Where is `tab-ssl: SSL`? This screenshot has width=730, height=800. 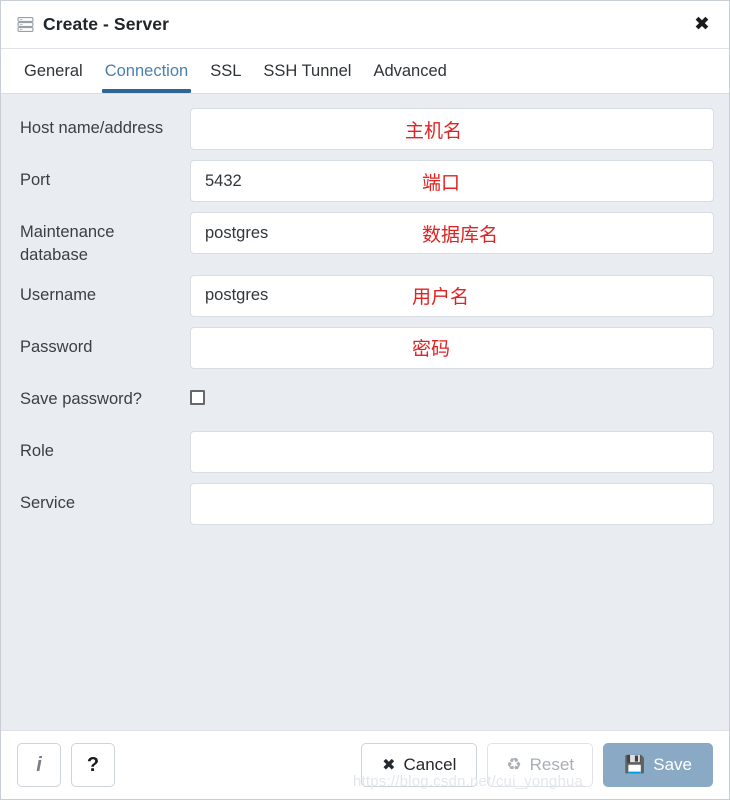
tab-ssl: SSL is located at coordinates (225, 71).